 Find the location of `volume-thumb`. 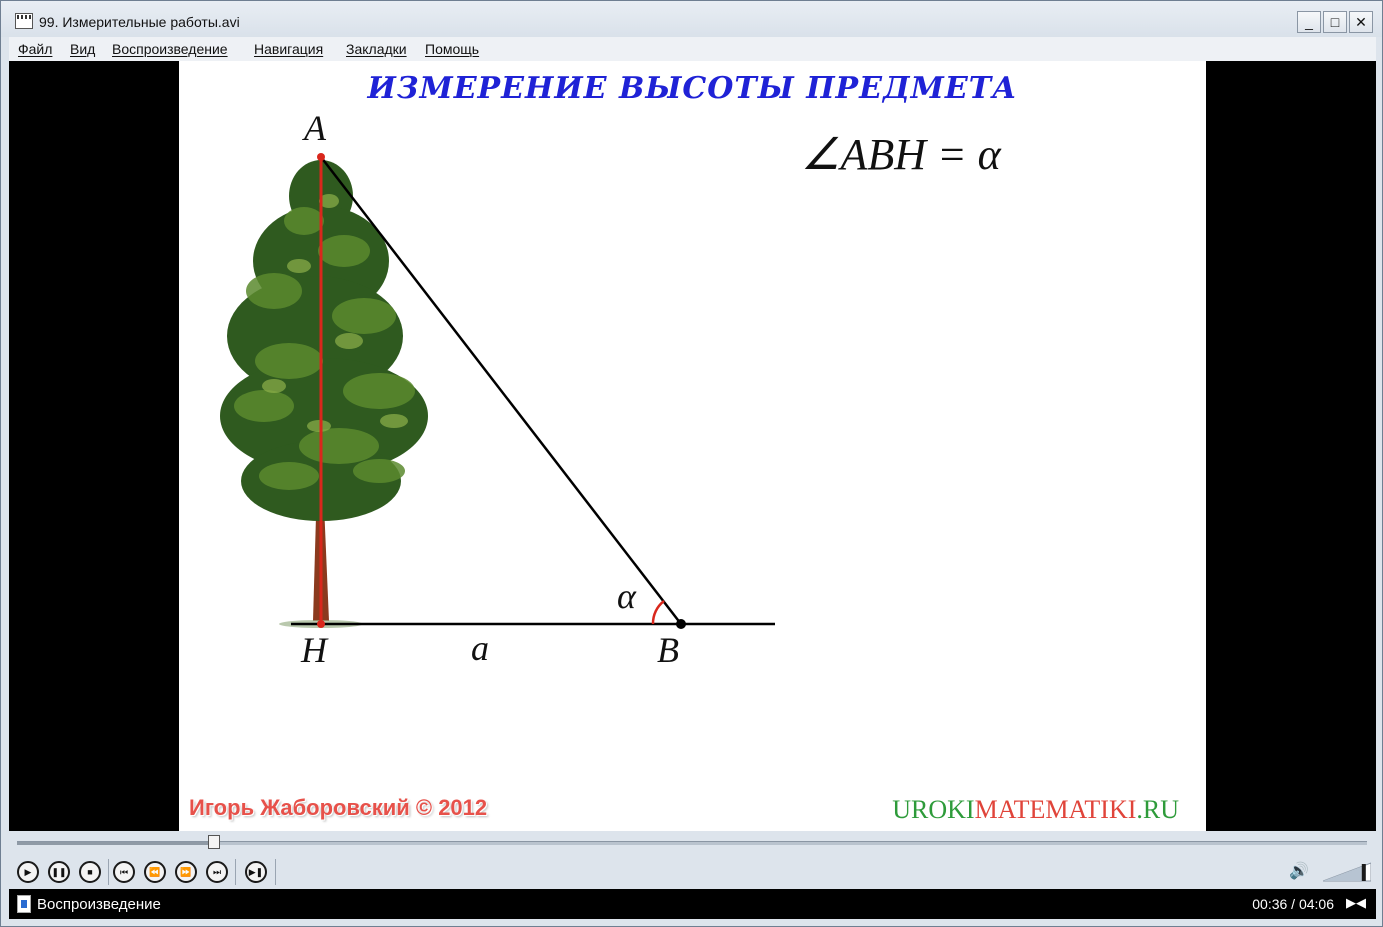

volume-thumb is located at coordinates (1363, 872).